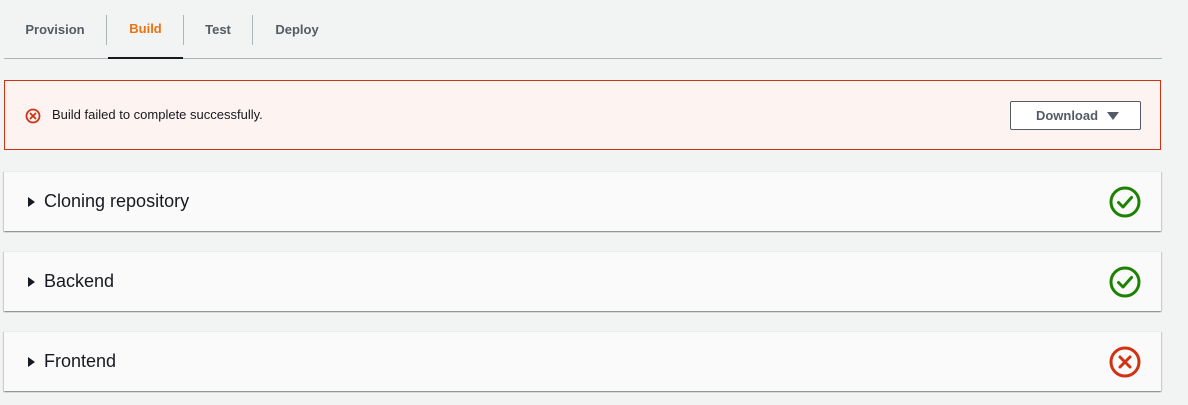 Image resolution: width=1188 pixels, height=405 pixels. I want to click on download-button: Download, so click(1075, 115).